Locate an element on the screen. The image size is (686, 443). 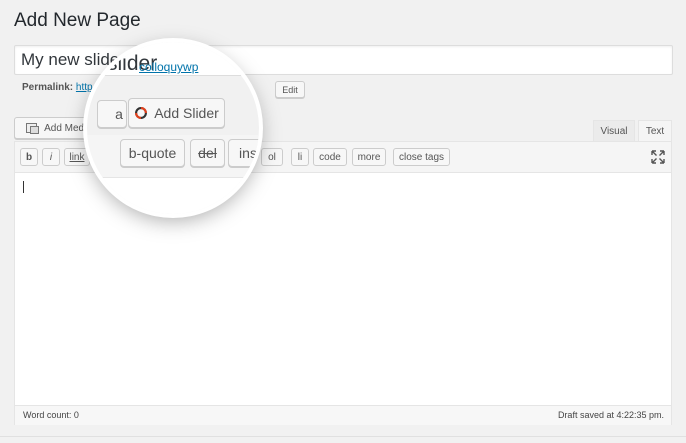
media-icon is located at coordinates (33, 128).